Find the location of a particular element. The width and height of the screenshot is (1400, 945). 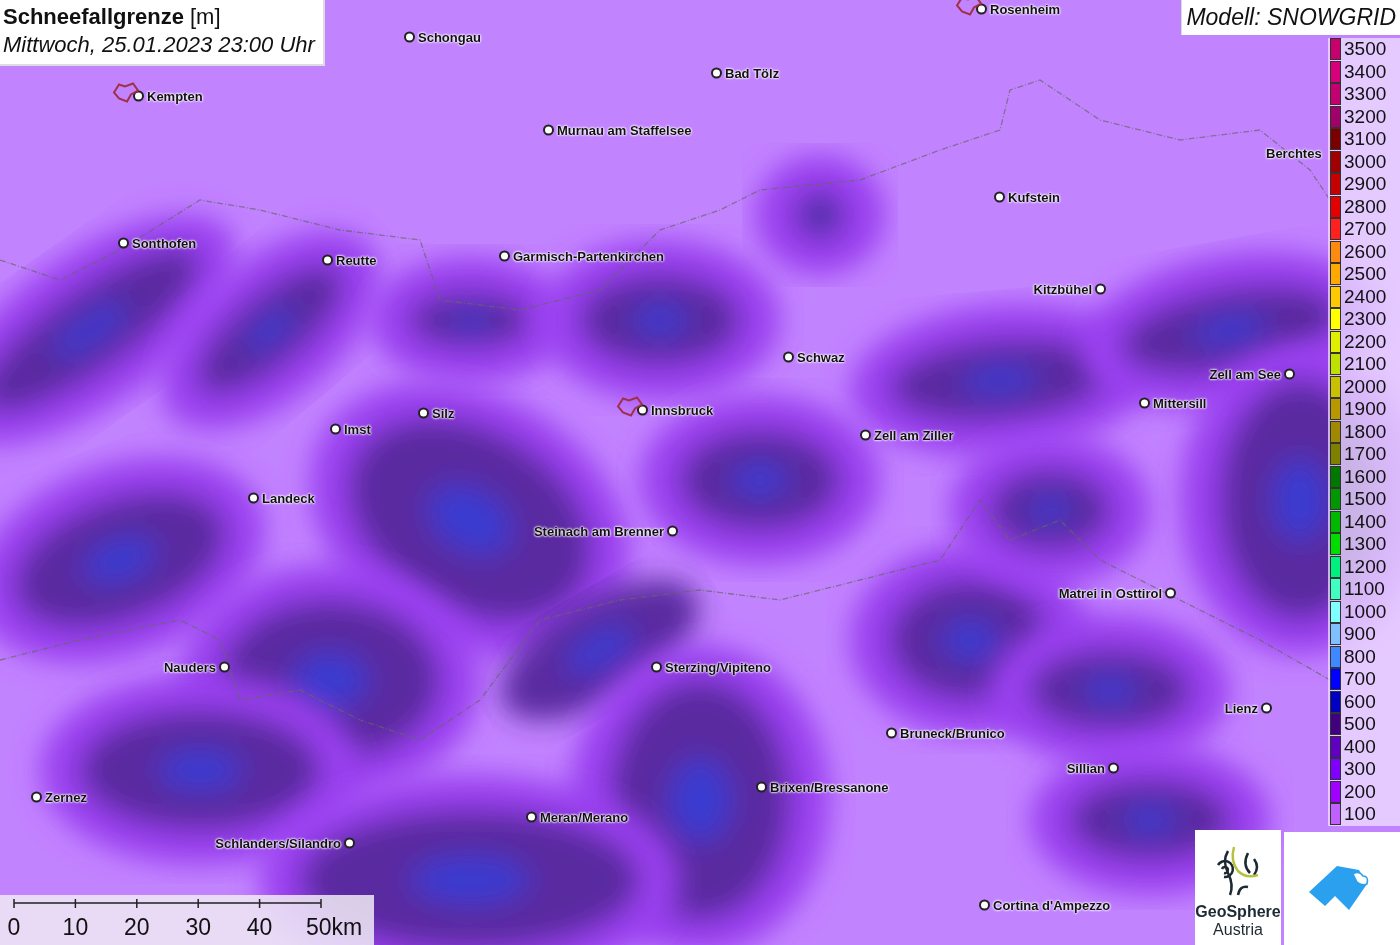

scale-label: 0 is located at coordinates (14, 927).